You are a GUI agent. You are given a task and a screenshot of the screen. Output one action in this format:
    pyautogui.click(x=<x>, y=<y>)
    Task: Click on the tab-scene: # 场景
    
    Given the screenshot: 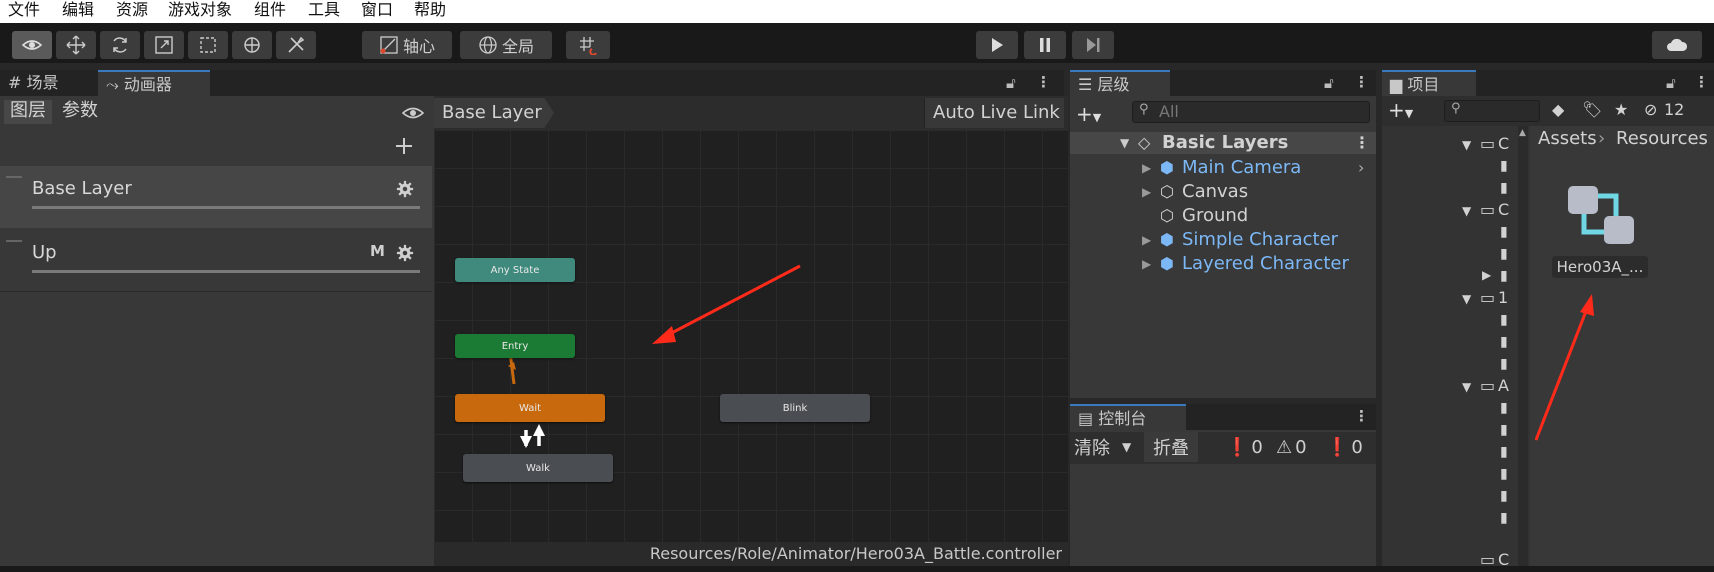 What is the action you would take?
    pyautogui.click(x=48, y=83)
    